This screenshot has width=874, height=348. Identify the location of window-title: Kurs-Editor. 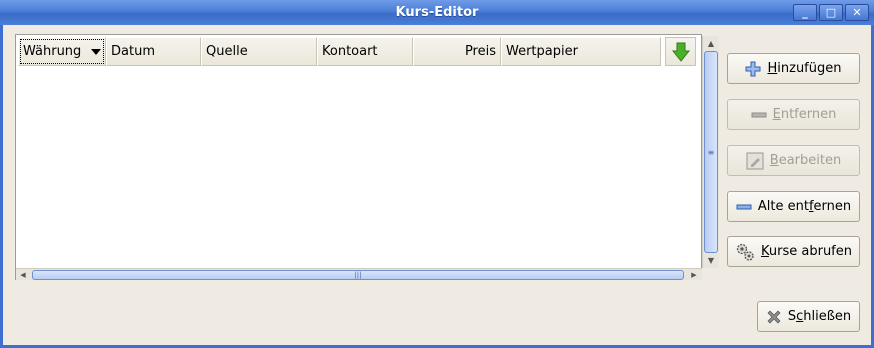
(437, 12).